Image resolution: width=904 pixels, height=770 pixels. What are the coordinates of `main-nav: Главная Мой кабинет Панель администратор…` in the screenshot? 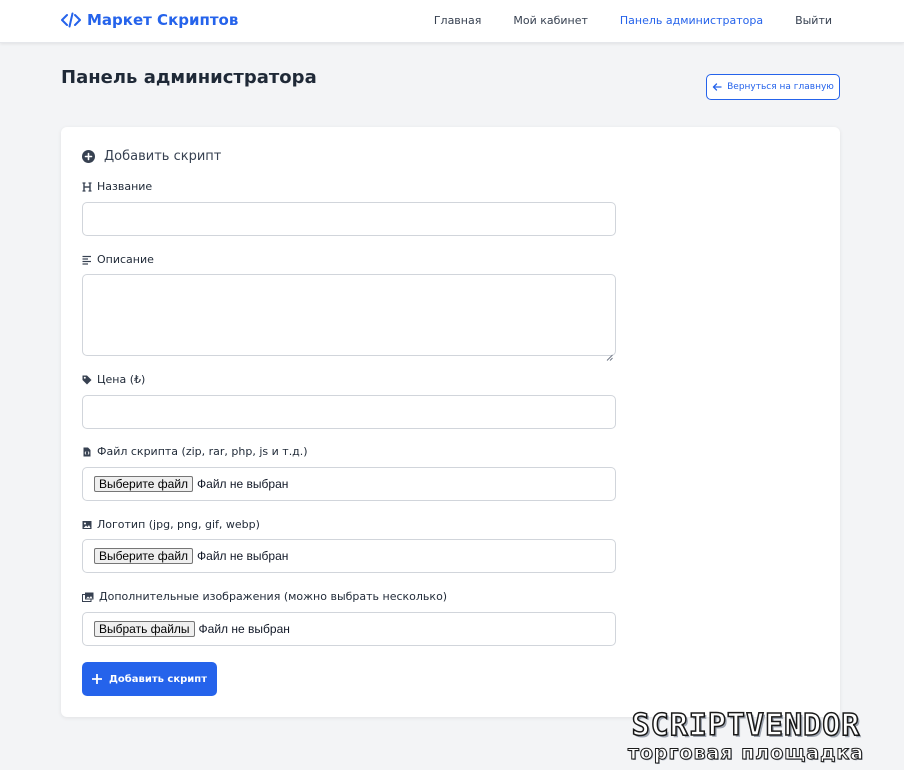 It's located at (633, 20).